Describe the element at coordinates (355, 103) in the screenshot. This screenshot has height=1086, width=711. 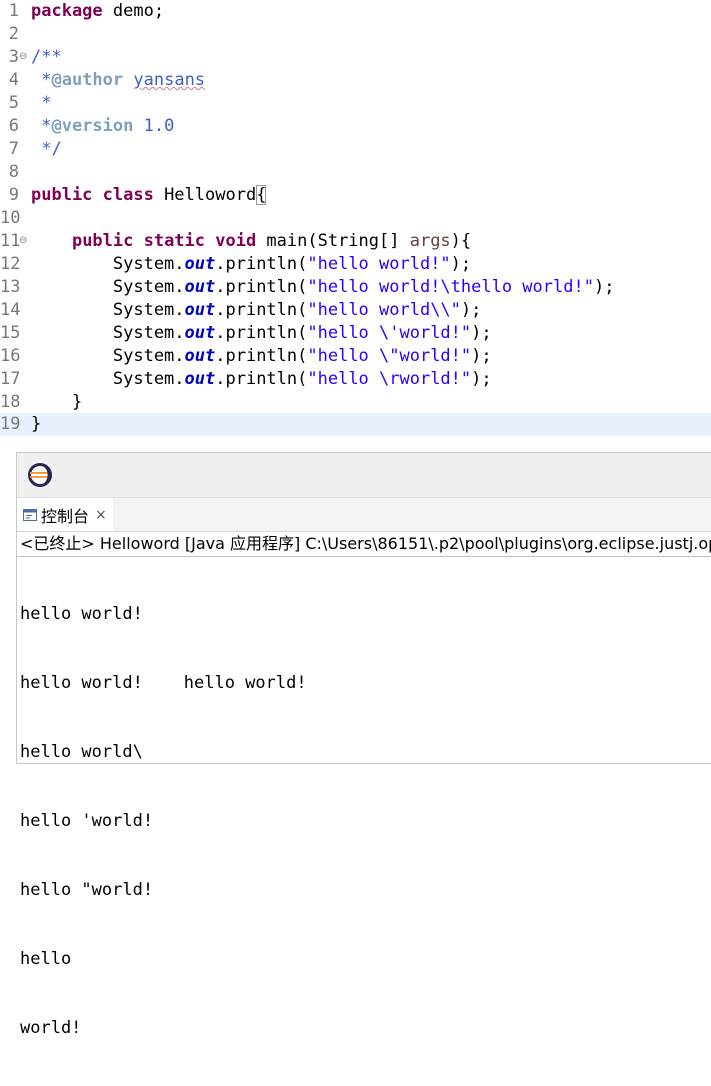
I see `code-line: 5 *` at that location.